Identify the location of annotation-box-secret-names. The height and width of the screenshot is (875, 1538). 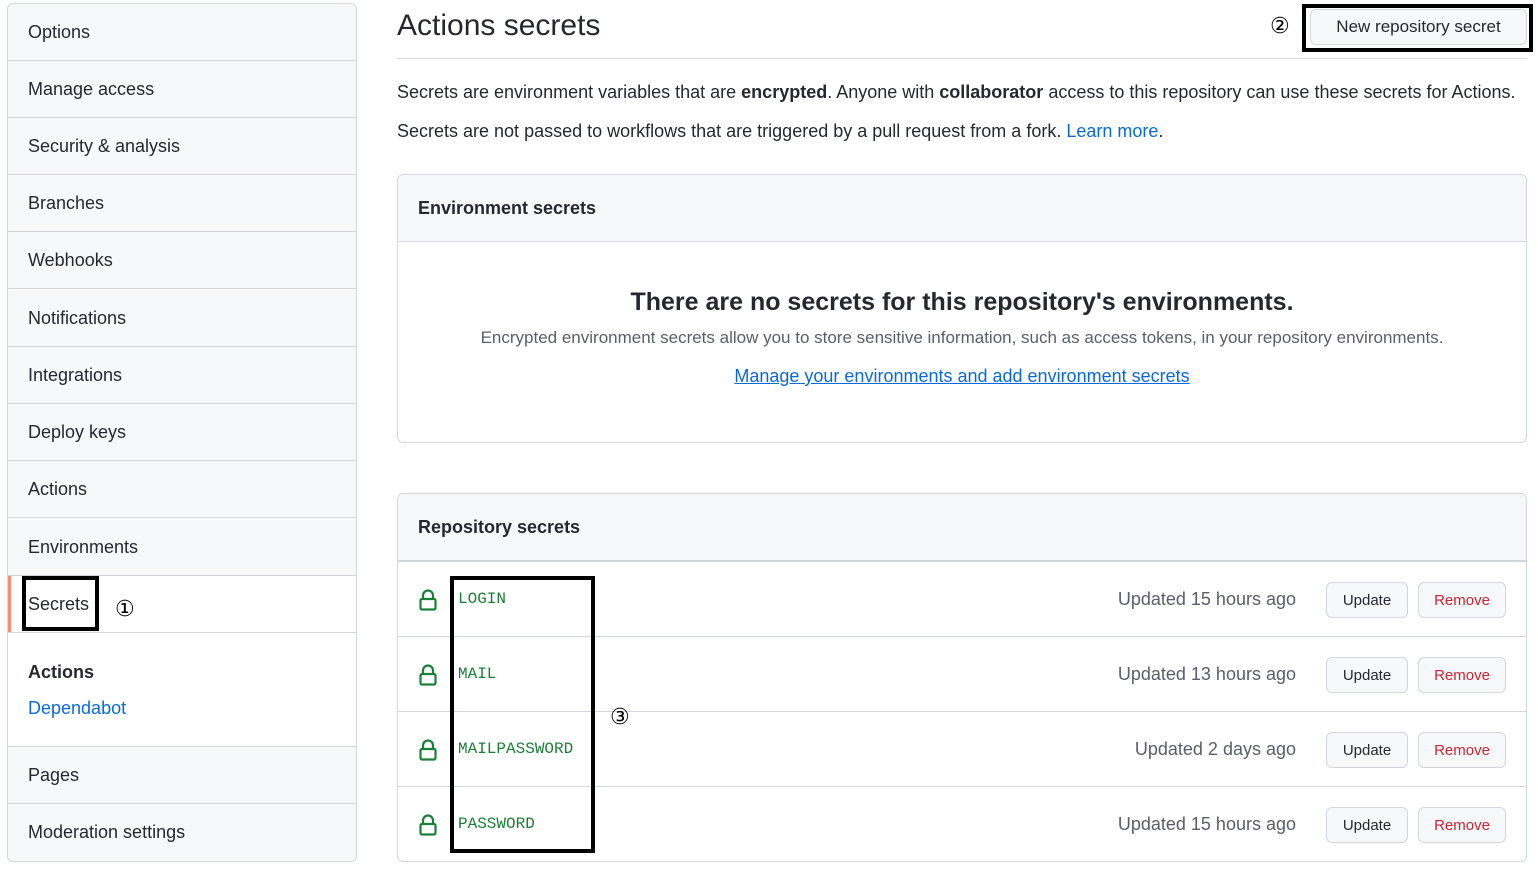
(522, 714).